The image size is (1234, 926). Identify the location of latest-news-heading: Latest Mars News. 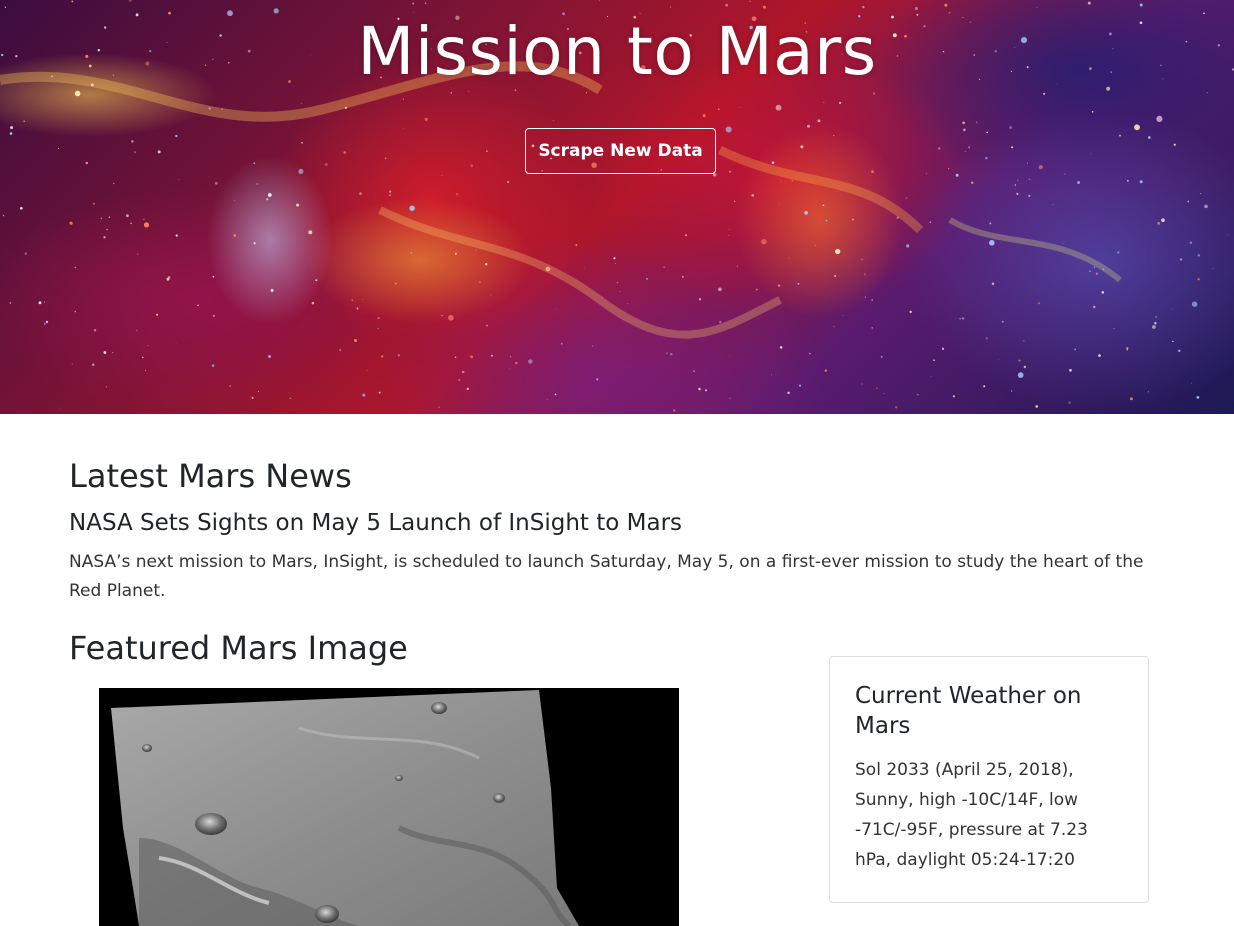
(210, 476).